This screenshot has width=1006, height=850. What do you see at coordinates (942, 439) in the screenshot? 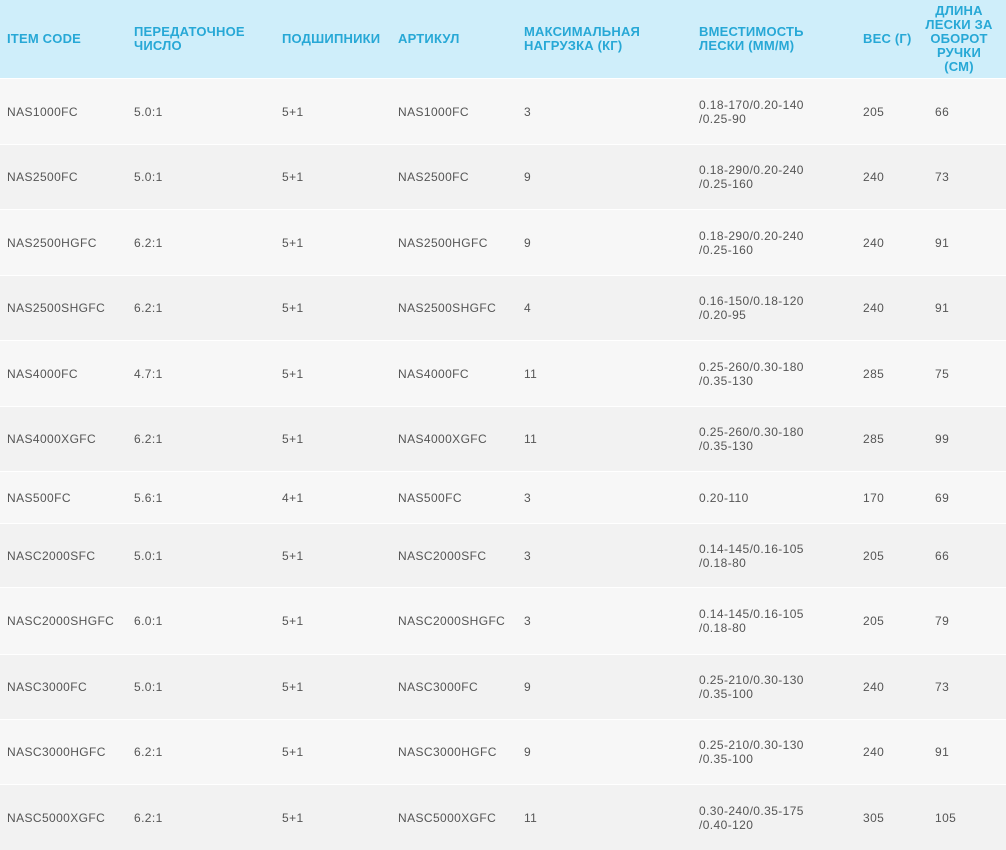
I see `cell-retrieve-per-turn: 99` at bounding box center [942, 439].